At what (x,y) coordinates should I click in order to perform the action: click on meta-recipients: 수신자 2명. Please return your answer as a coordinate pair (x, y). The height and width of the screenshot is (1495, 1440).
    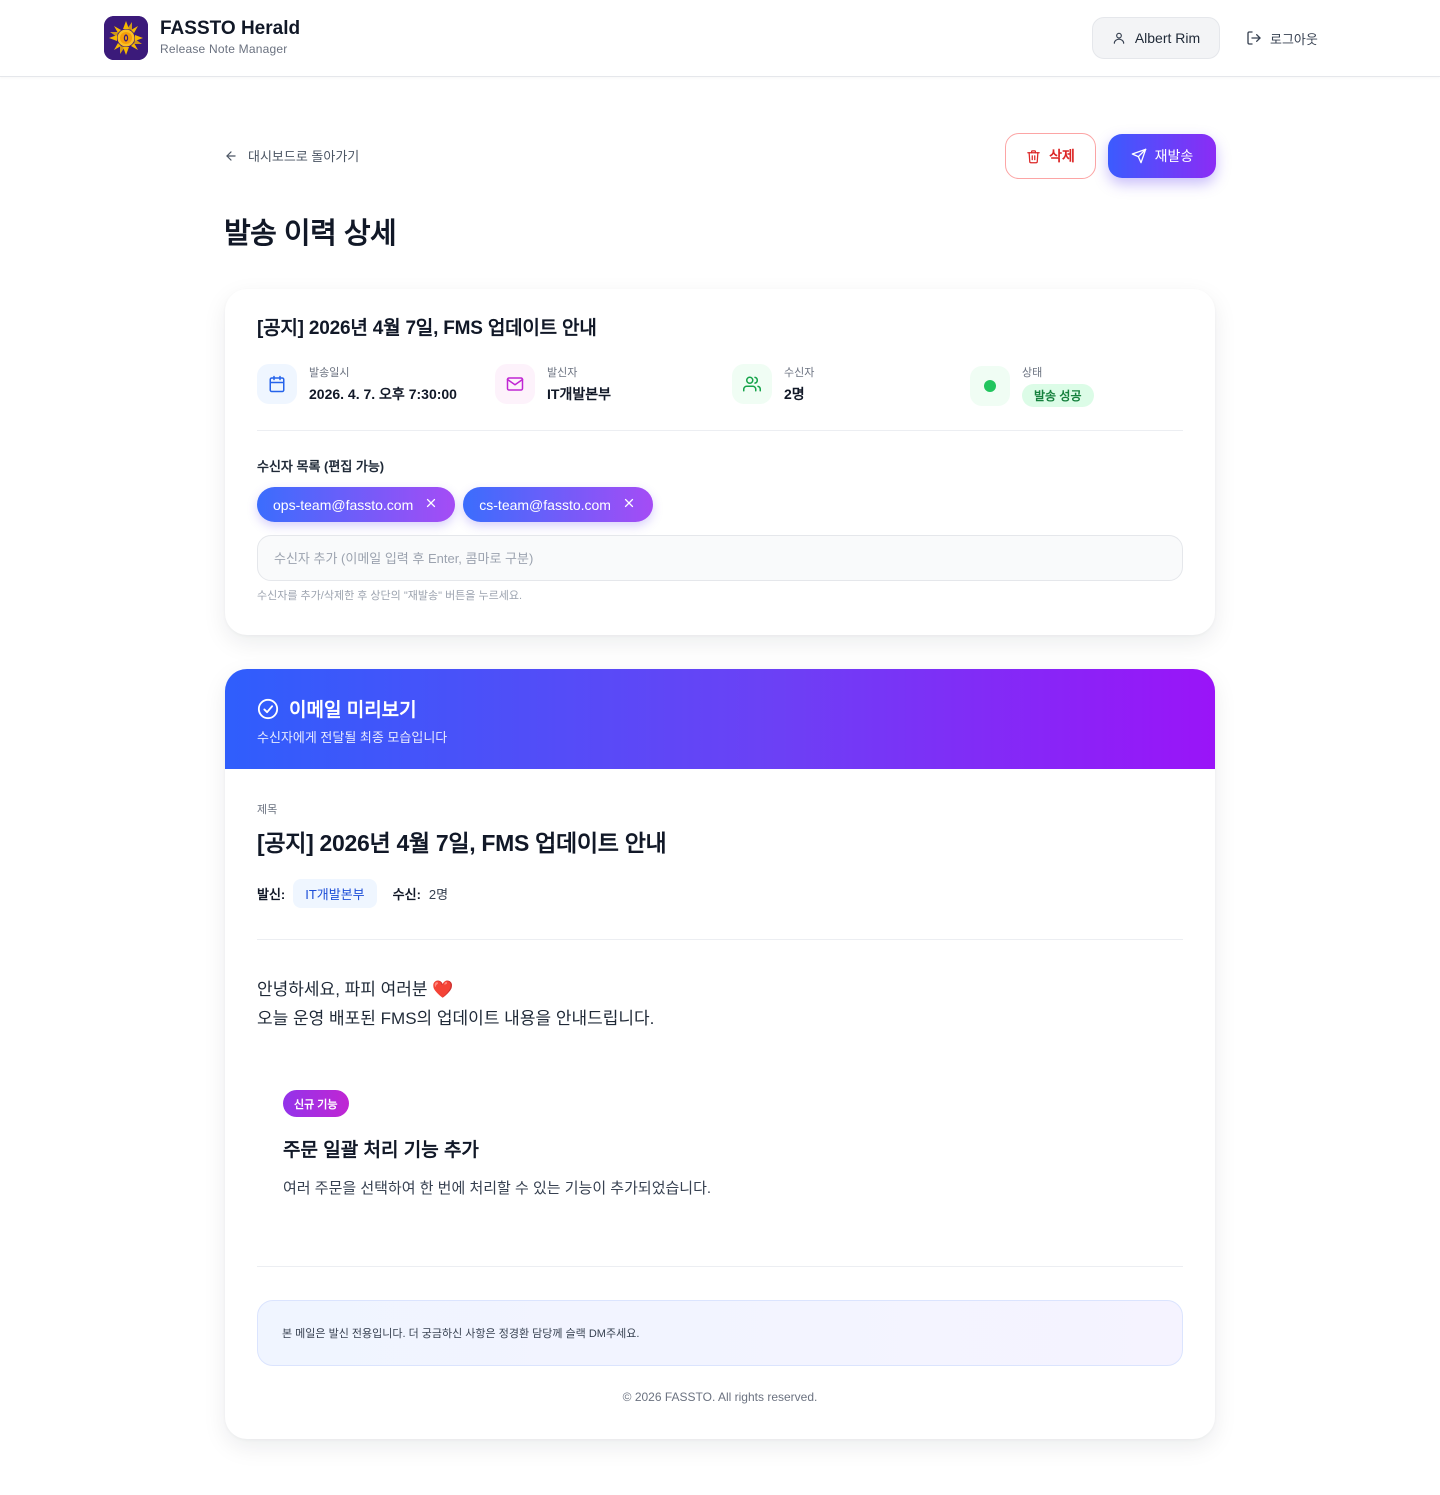
    Looking at the image, I should click on (773, 384).